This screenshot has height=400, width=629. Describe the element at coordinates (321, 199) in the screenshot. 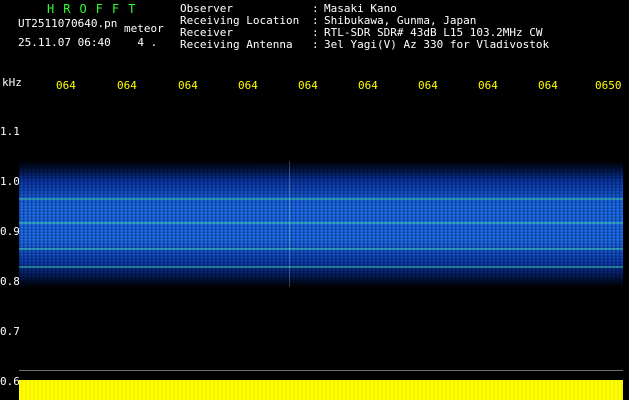

I see `signal-trace-top` at that location.